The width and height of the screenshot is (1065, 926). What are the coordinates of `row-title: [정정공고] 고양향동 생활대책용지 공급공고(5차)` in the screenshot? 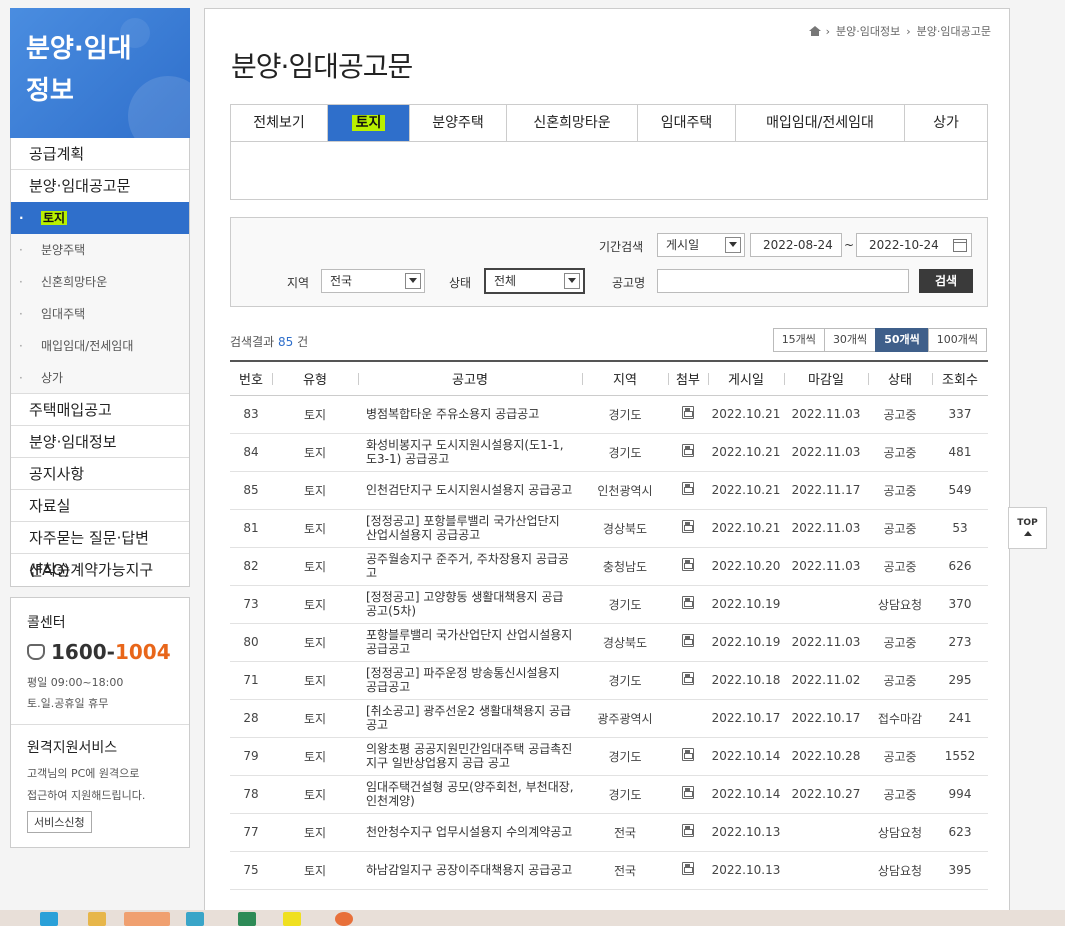 It's located at (470, 604).